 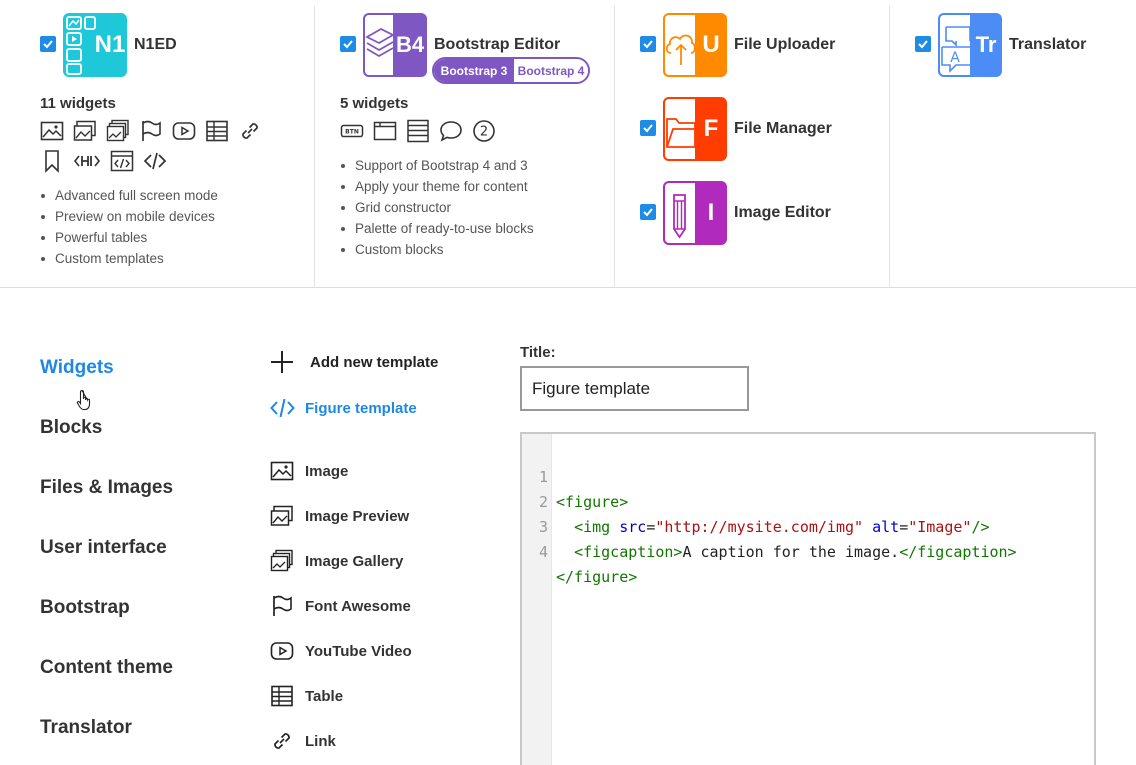 I want to click on image-editor-checkbox, so click(x=648, y=212).